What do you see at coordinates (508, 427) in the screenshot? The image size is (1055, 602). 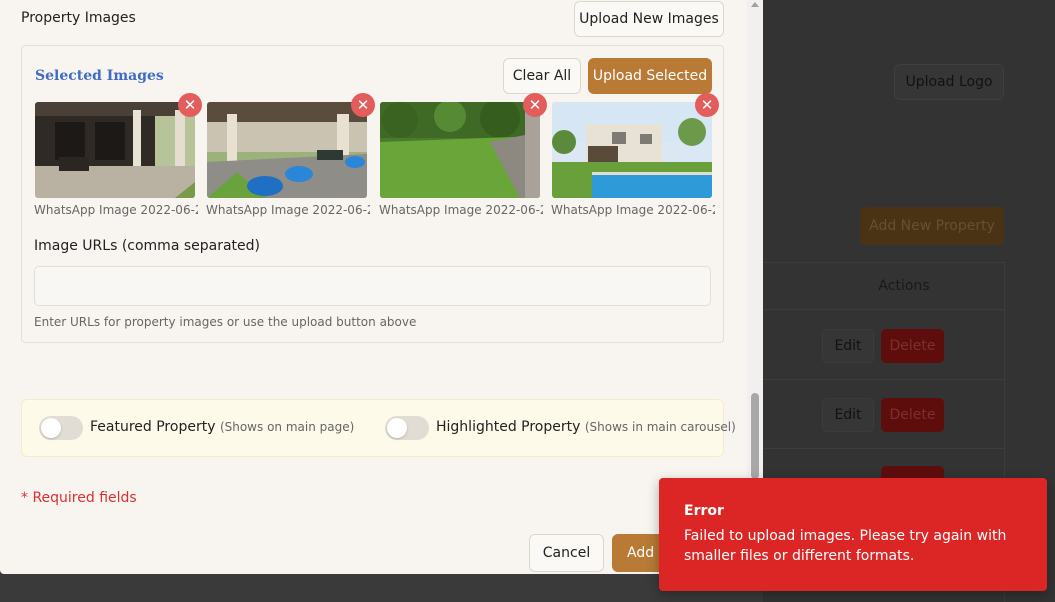 I see `highlighted-label-text: Highlighted Property` at bounding box center [508, 427].